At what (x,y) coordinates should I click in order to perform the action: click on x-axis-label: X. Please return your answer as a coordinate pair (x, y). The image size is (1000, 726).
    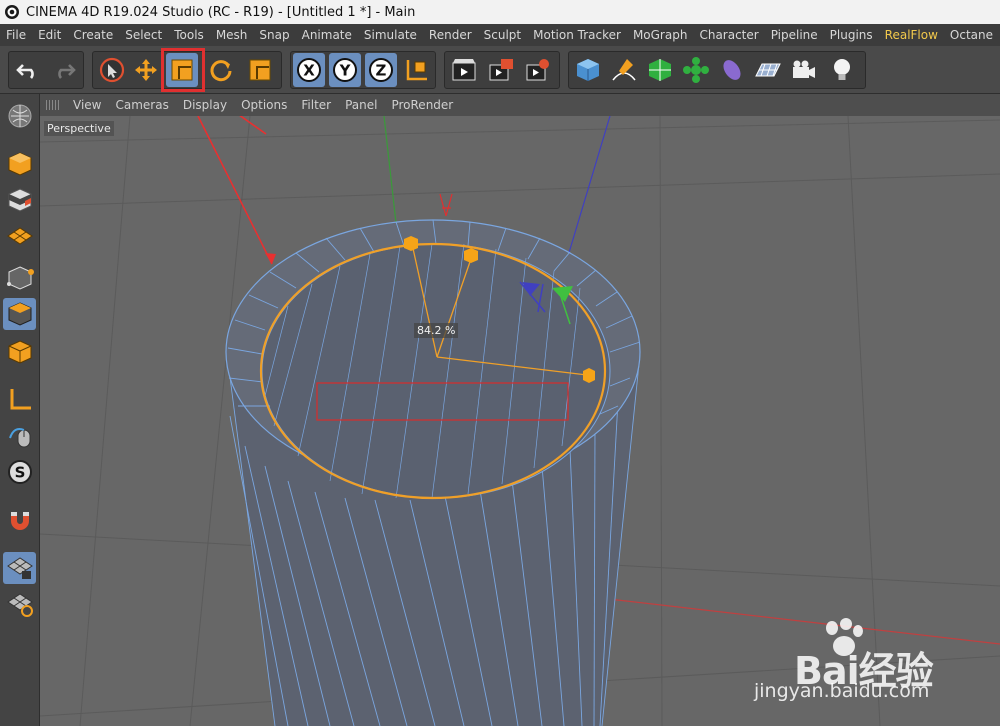
    Looking at the image, I should click on (309, 71).